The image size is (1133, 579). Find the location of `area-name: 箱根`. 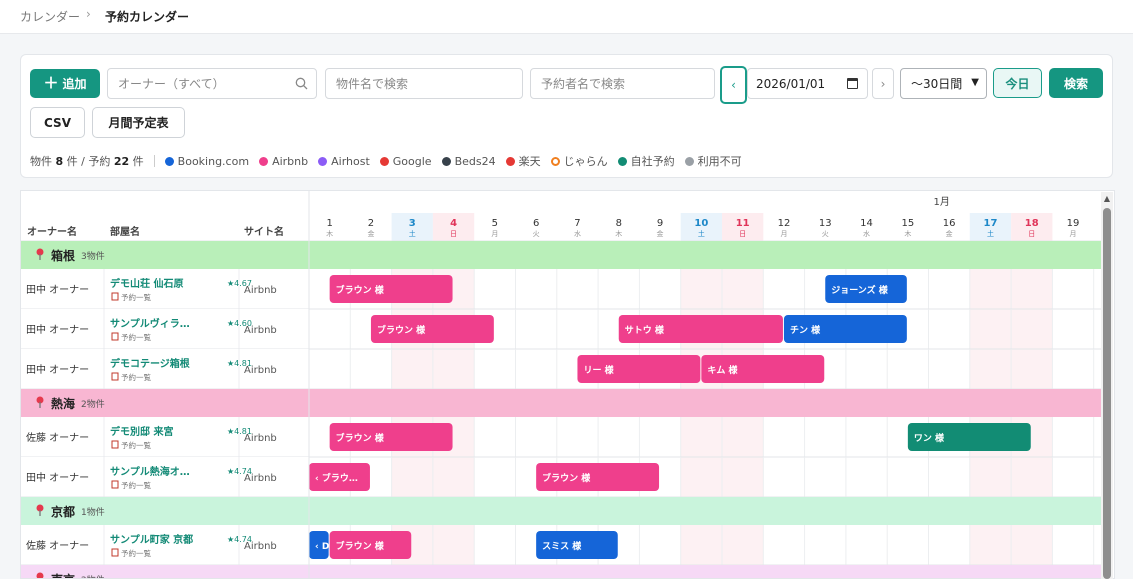

area-name: 箱根 is located at coordinates (63, 255).